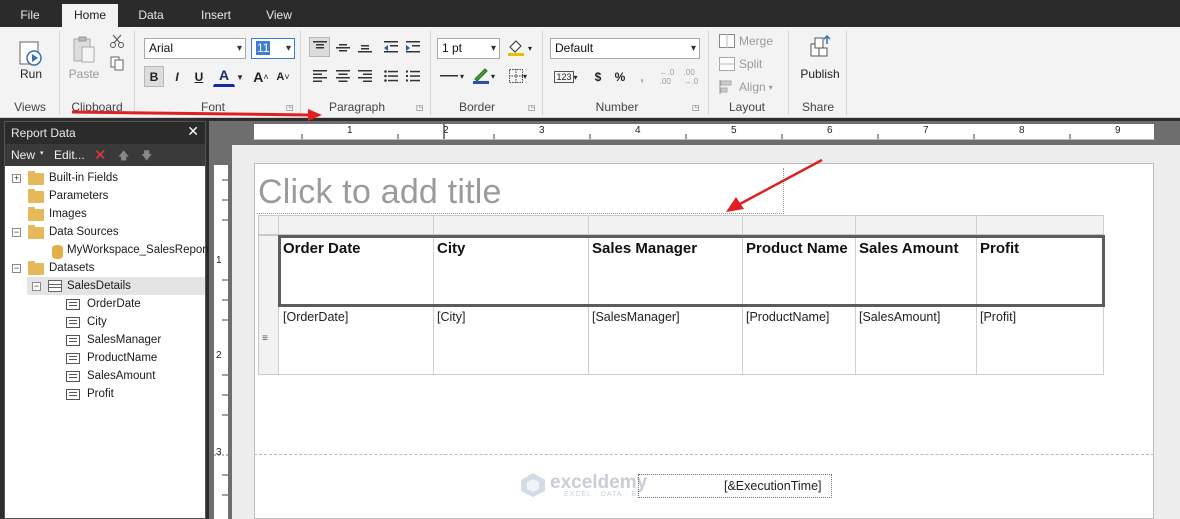  Describe the element at coordinates (84, 50) in the screenshot. I see `paste-button` at that location.